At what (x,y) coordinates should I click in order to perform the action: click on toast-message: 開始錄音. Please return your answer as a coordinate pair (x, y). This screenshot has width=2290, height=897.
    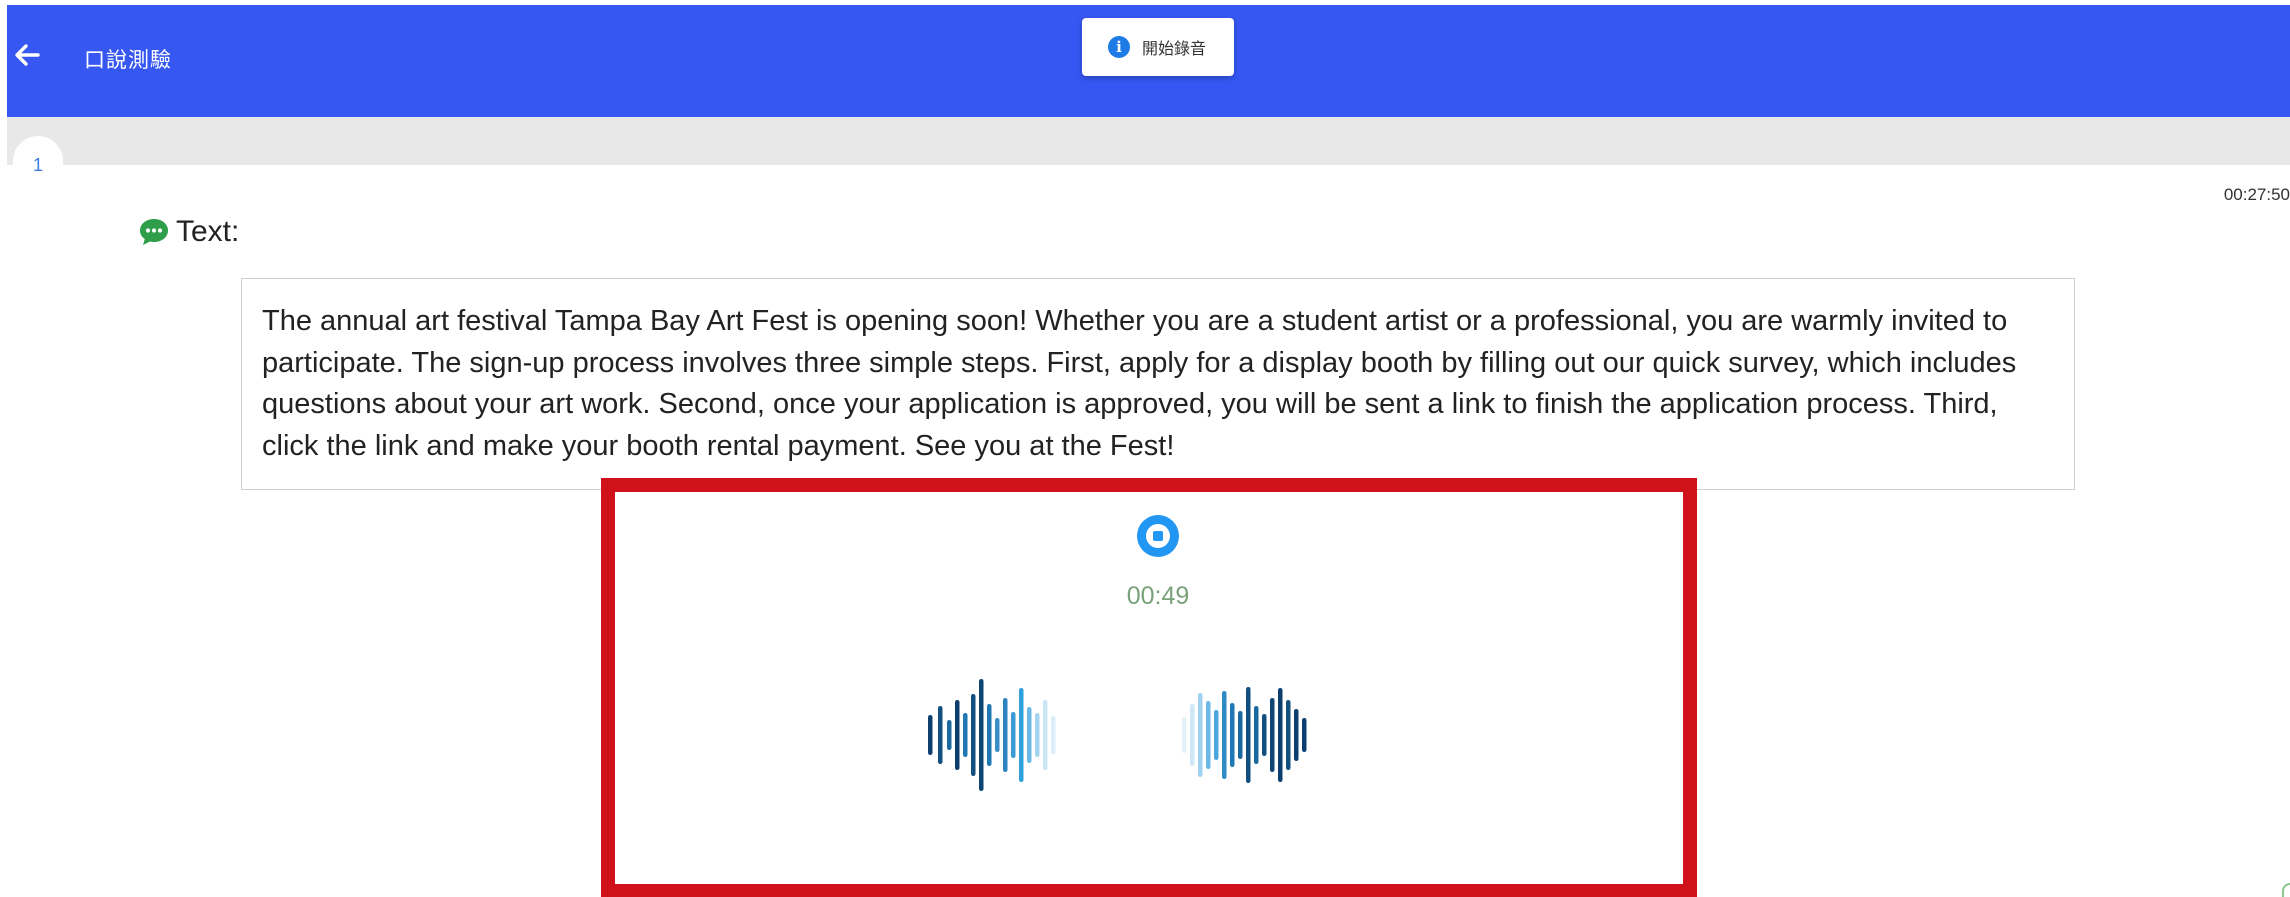
    Looking at the image, I should click on (1174, 49).